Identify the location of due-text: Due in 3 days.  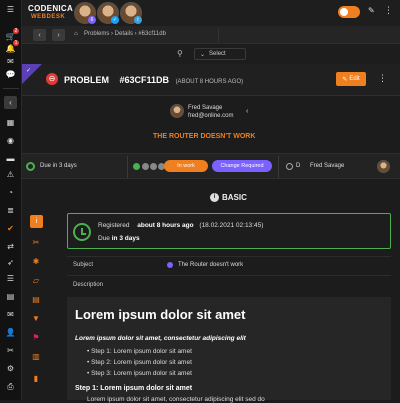
(58, 166).